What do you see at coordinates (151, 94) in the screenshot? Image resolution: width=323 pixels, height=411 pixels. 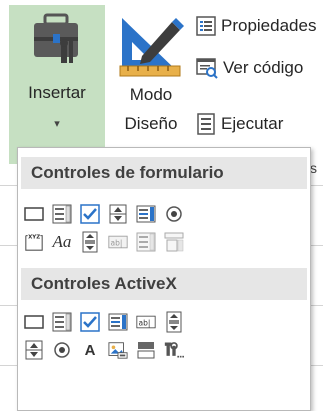 I see `modo-label-line1: Modo` at bounding box center [151, 94].